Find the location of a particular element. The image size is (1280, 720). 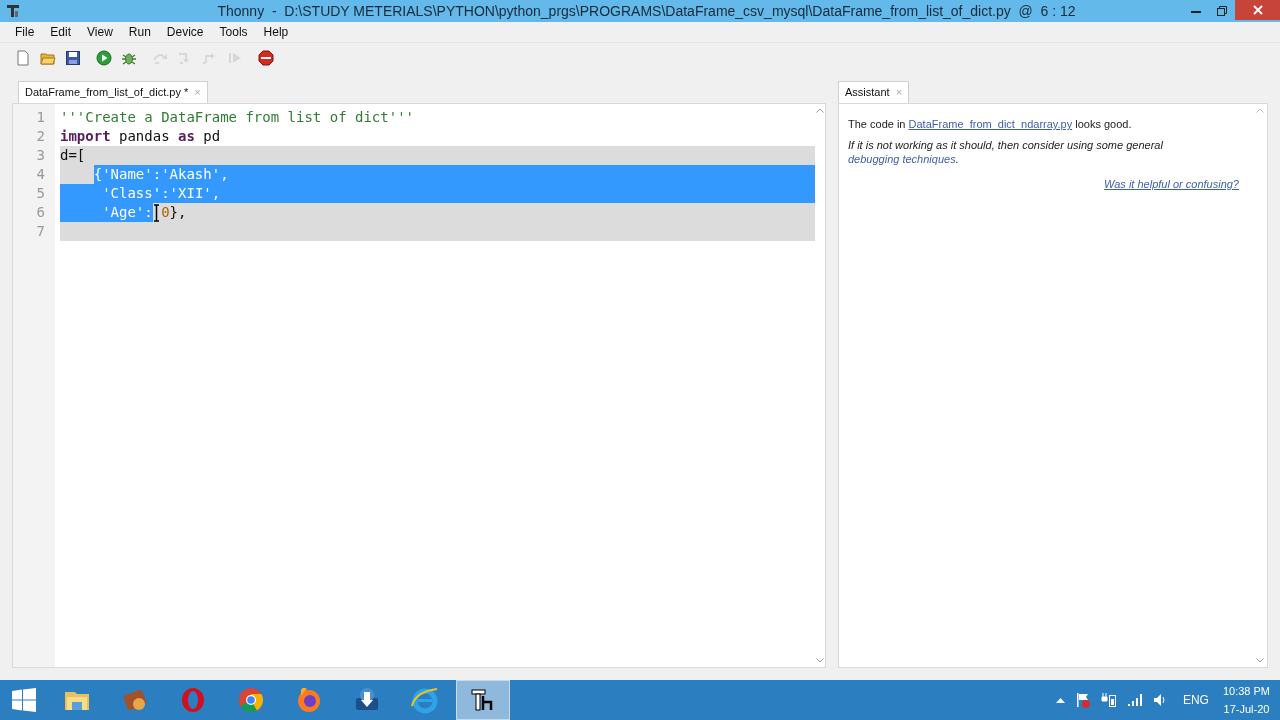

taskbar-button is located at coordinates (483, 700).